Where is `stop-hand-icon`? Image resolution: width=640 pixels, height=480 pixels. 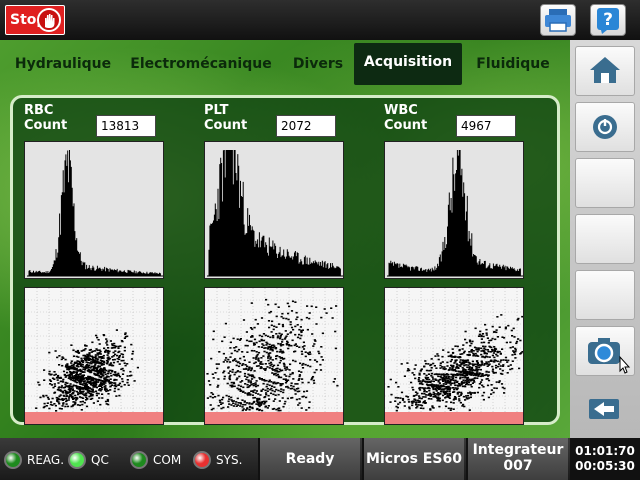 stop-hand-icon is located at coordinates (49, 20).